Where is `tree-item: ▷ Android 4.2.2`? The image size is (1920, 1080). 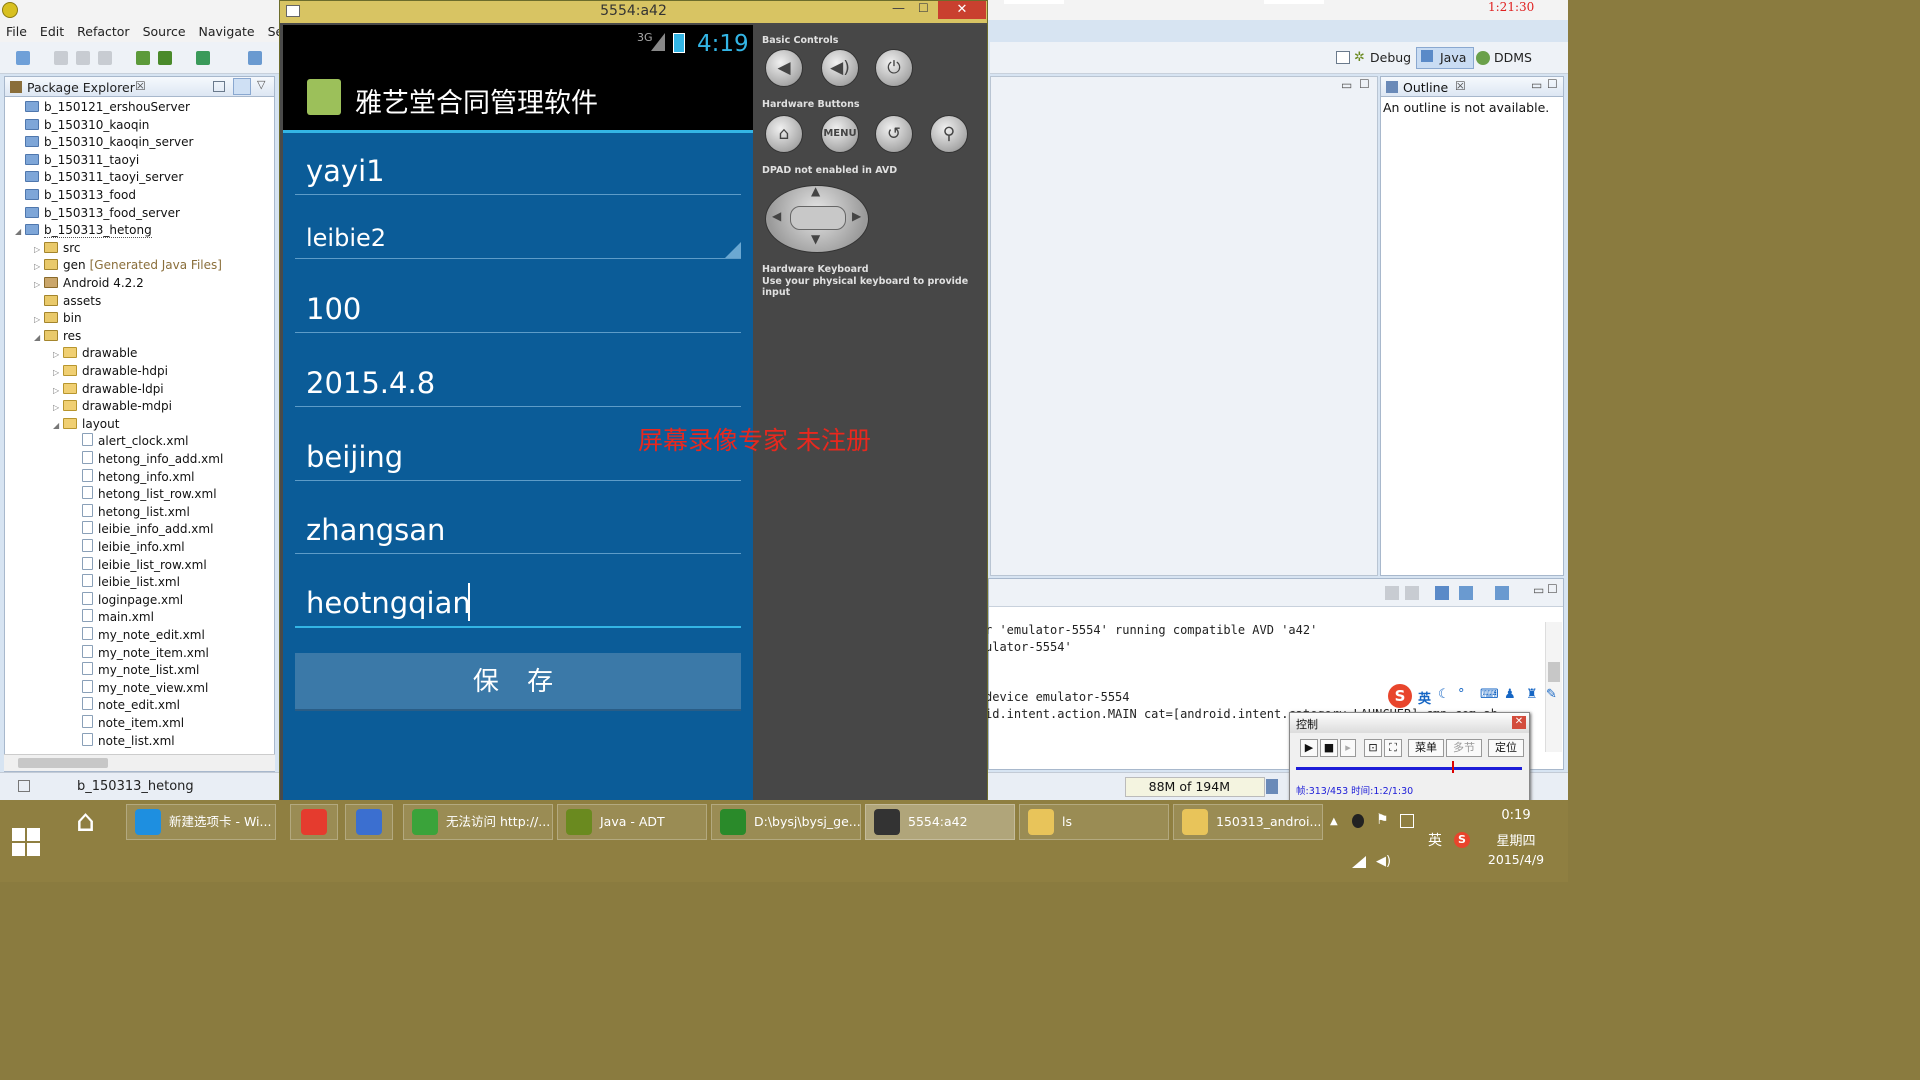
tree-item: ▷ Android 4.2.2 is located at coordinates (89, 283).